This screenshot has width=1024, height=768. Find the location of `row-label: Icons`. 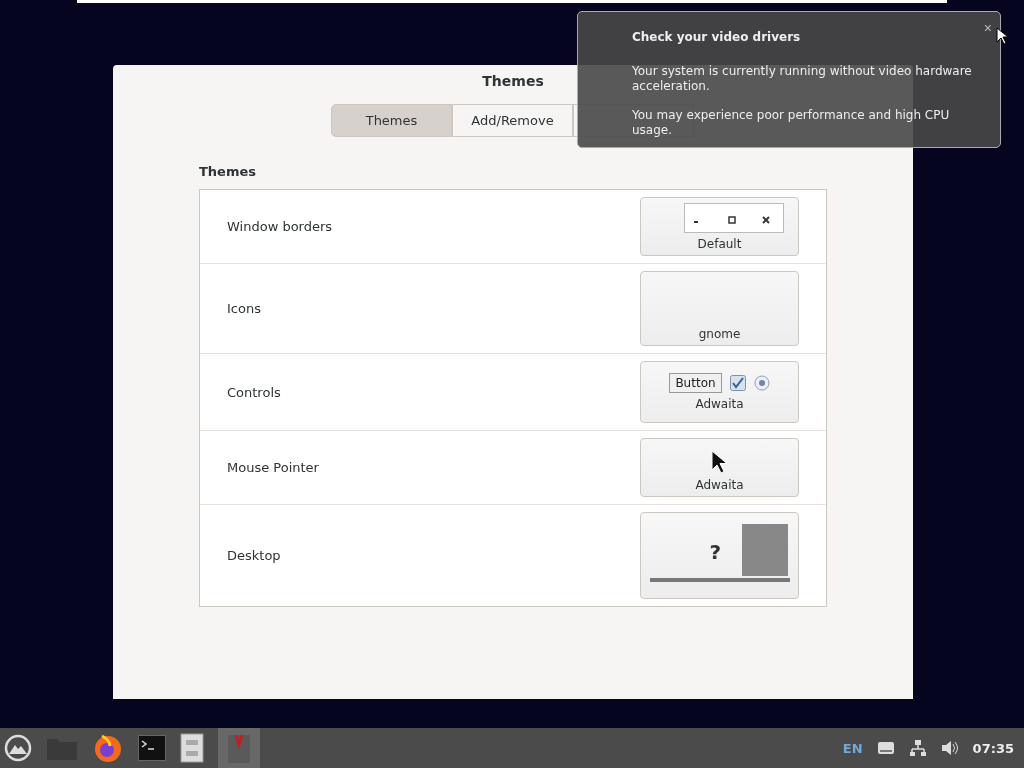

row-label: Icons is located at coordinates (244, 308).